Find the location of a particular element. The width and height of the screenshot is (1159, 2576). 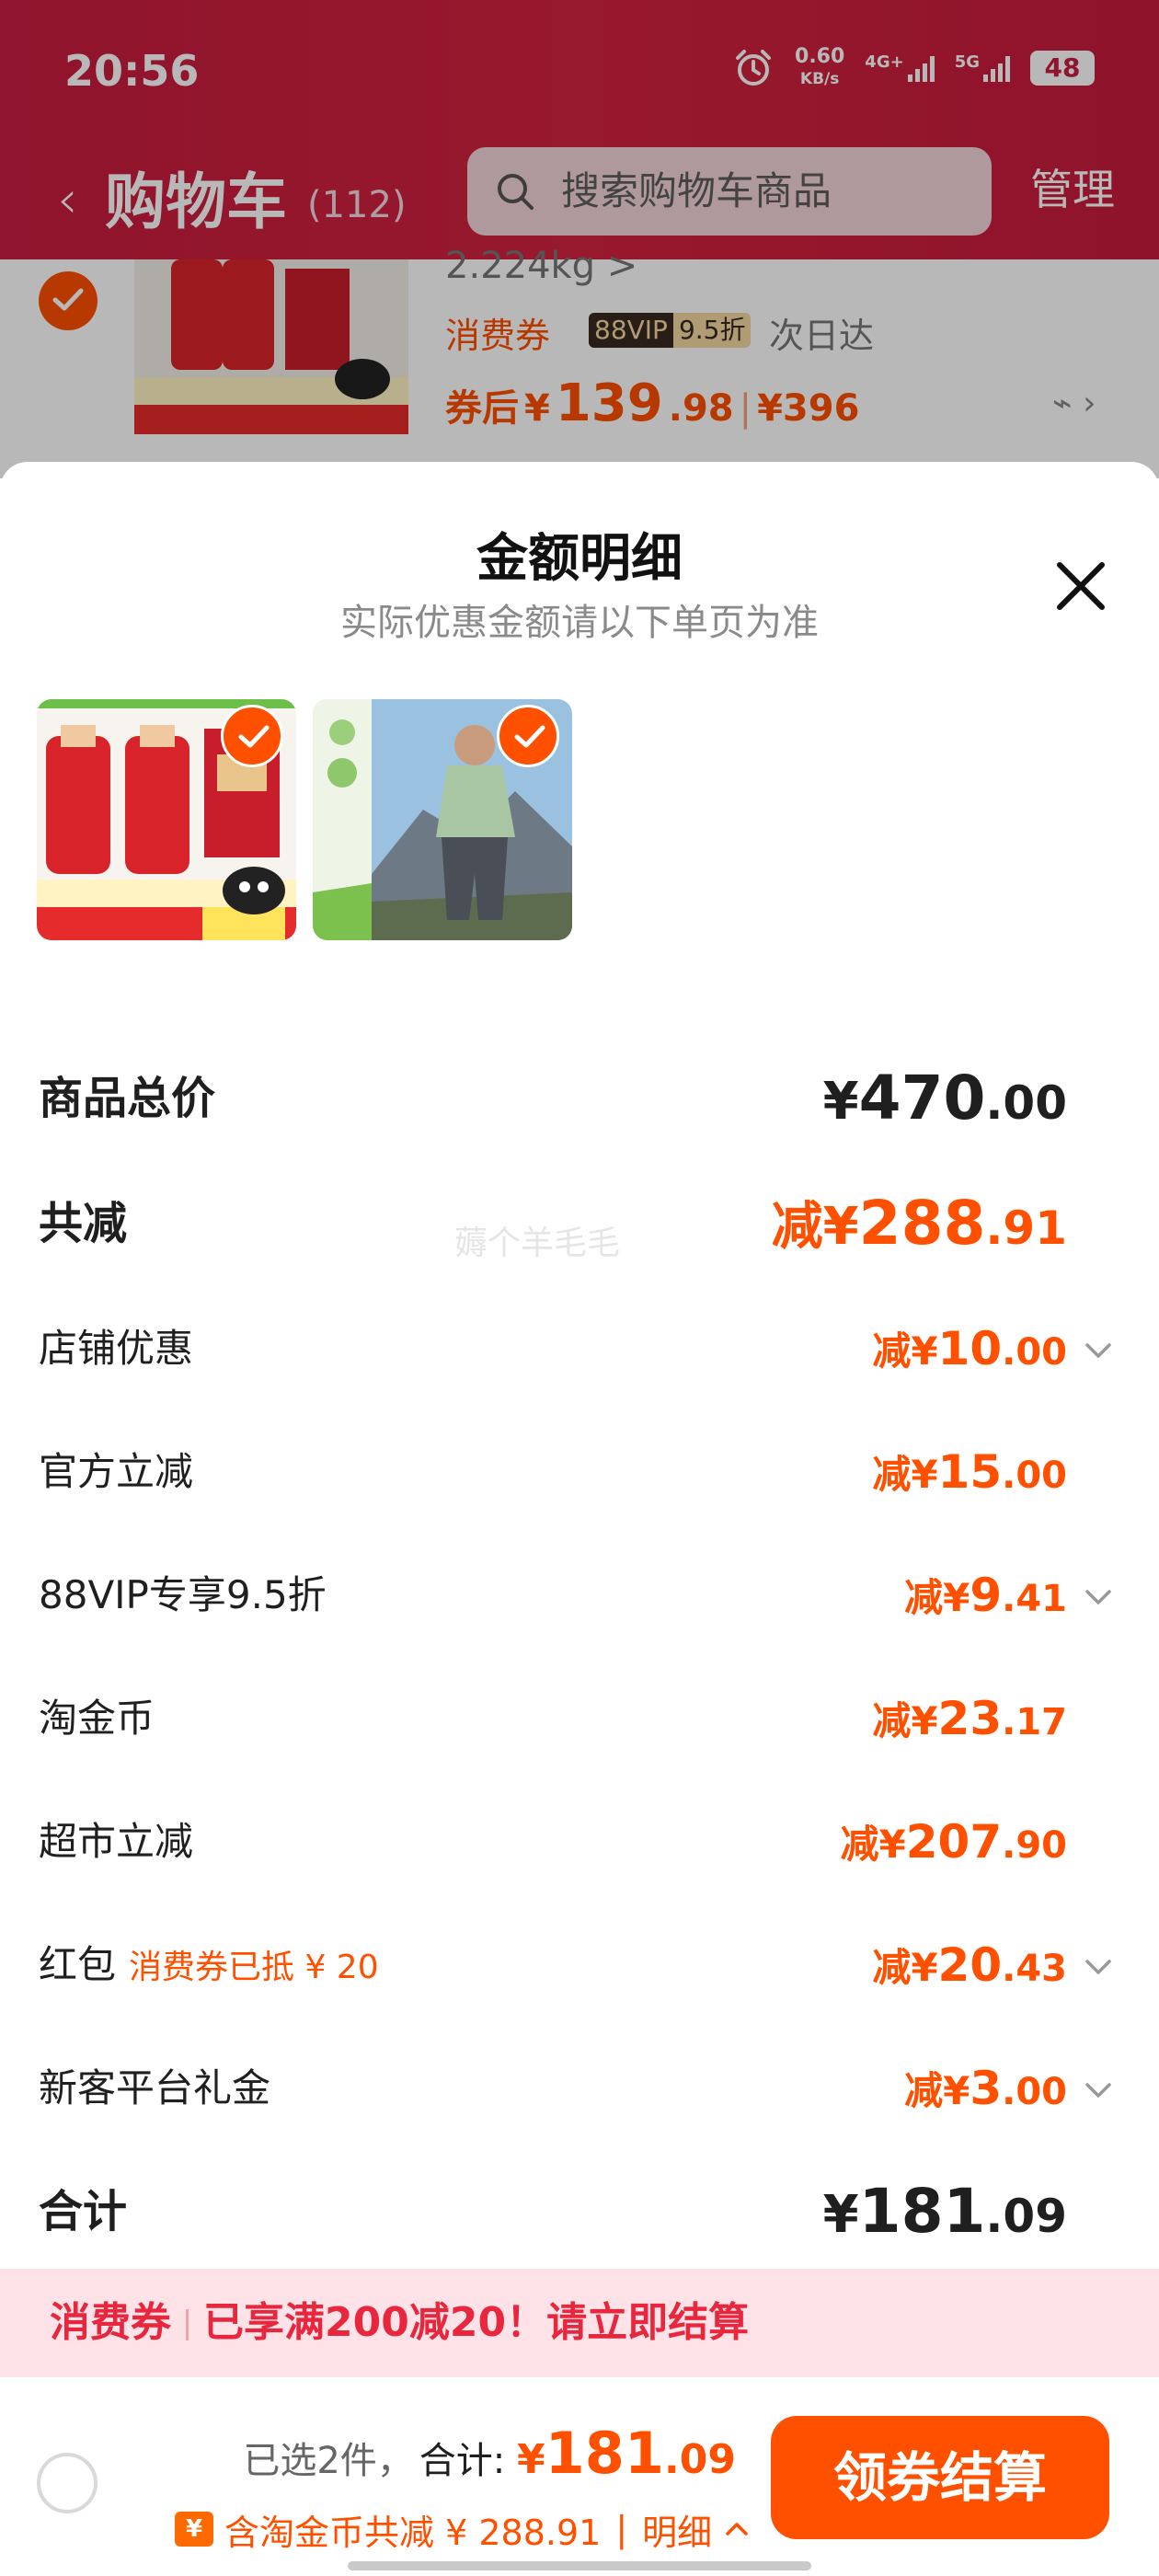

liquor-product-image is located at coordinates (166, 819).